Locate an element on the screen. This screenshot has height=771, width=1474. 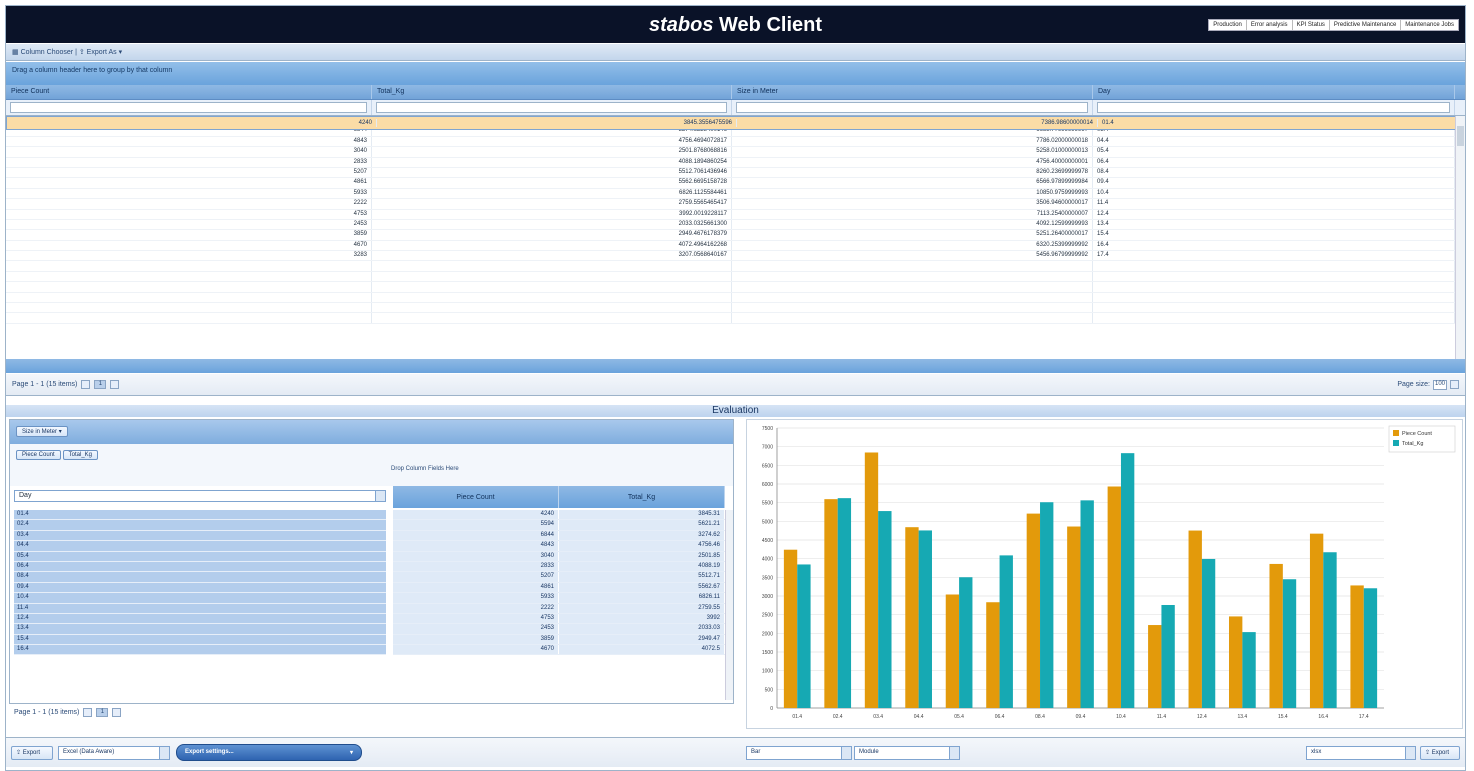
chart-export-format-select: xlsx is located at coordinates (1361, 753).